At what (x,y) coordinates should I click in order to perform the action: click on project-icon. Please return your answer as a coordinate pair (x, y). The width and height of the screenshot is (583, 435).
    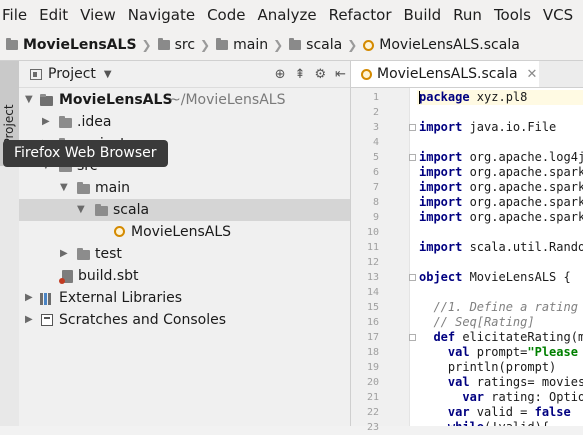
    Looking at the image, I should click on (36, 74).